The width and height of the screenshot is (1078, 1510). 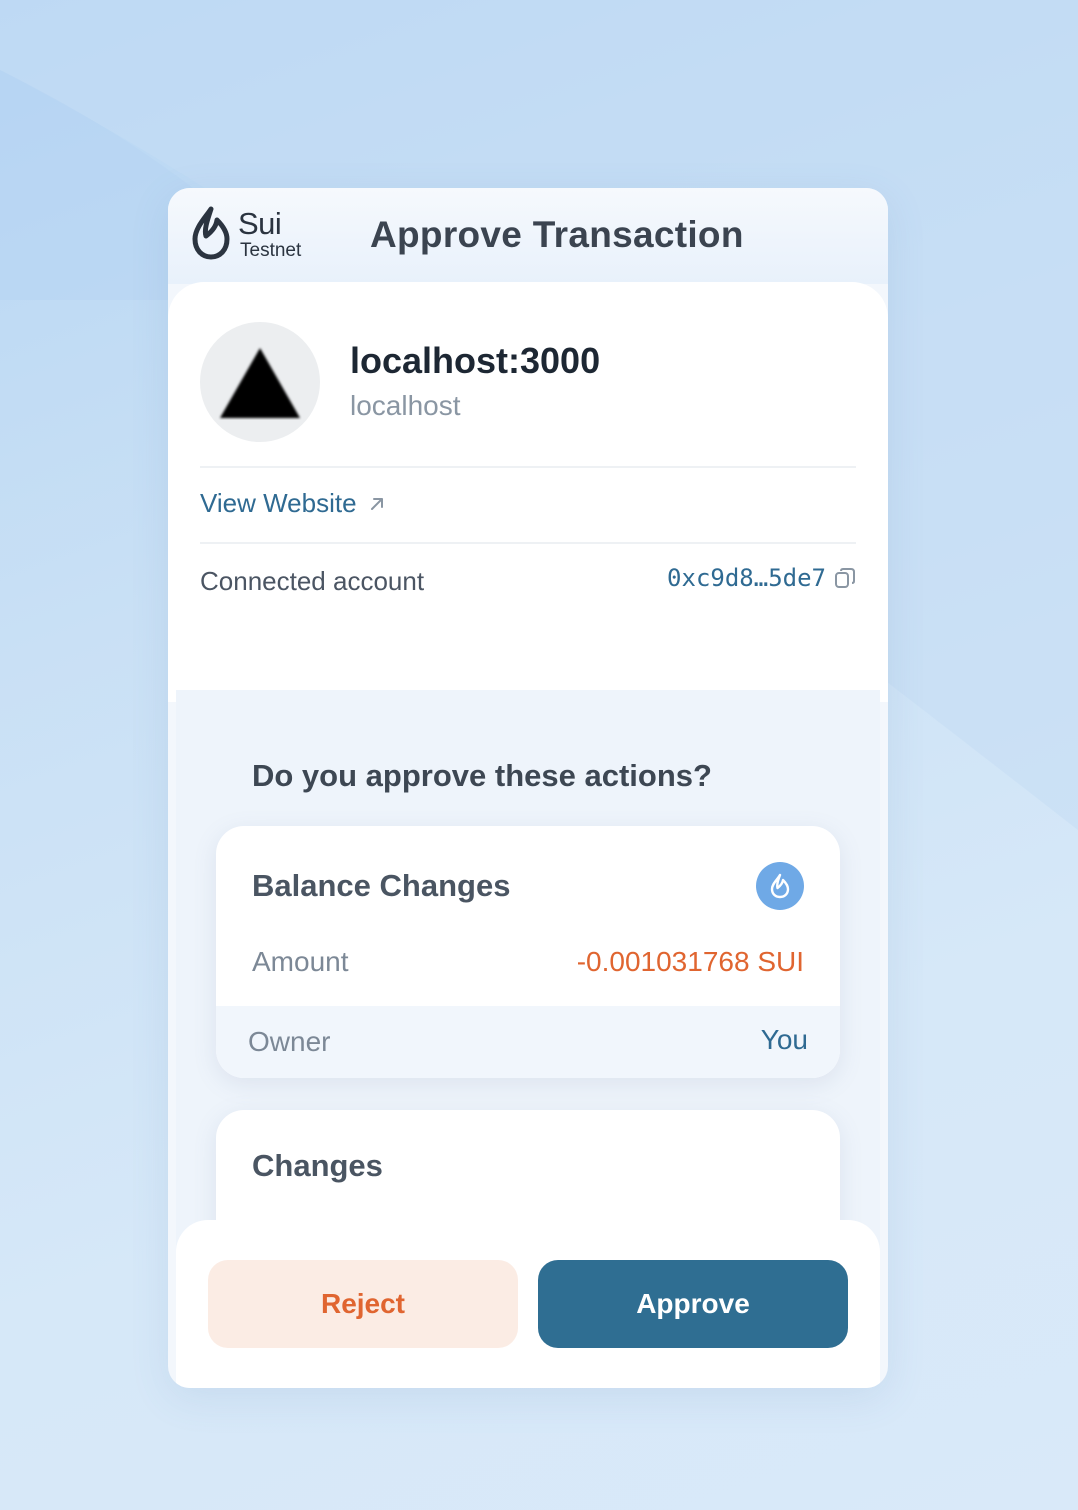 What do you see at coordinates (690, 961) in the screenshot?
I see `amount-value: -0.001031768 SUI` at bounding box center [690, 961].